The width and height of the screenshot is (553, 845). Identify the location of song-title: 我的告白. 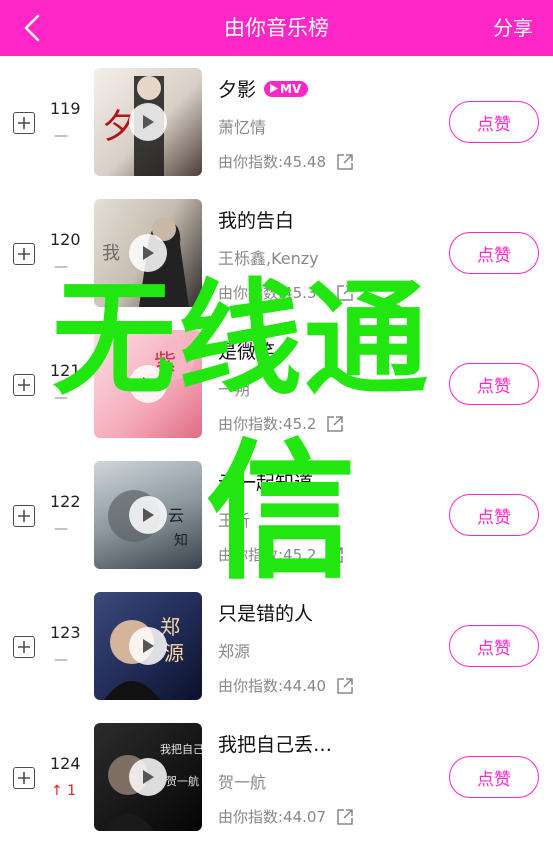
(256, 219).